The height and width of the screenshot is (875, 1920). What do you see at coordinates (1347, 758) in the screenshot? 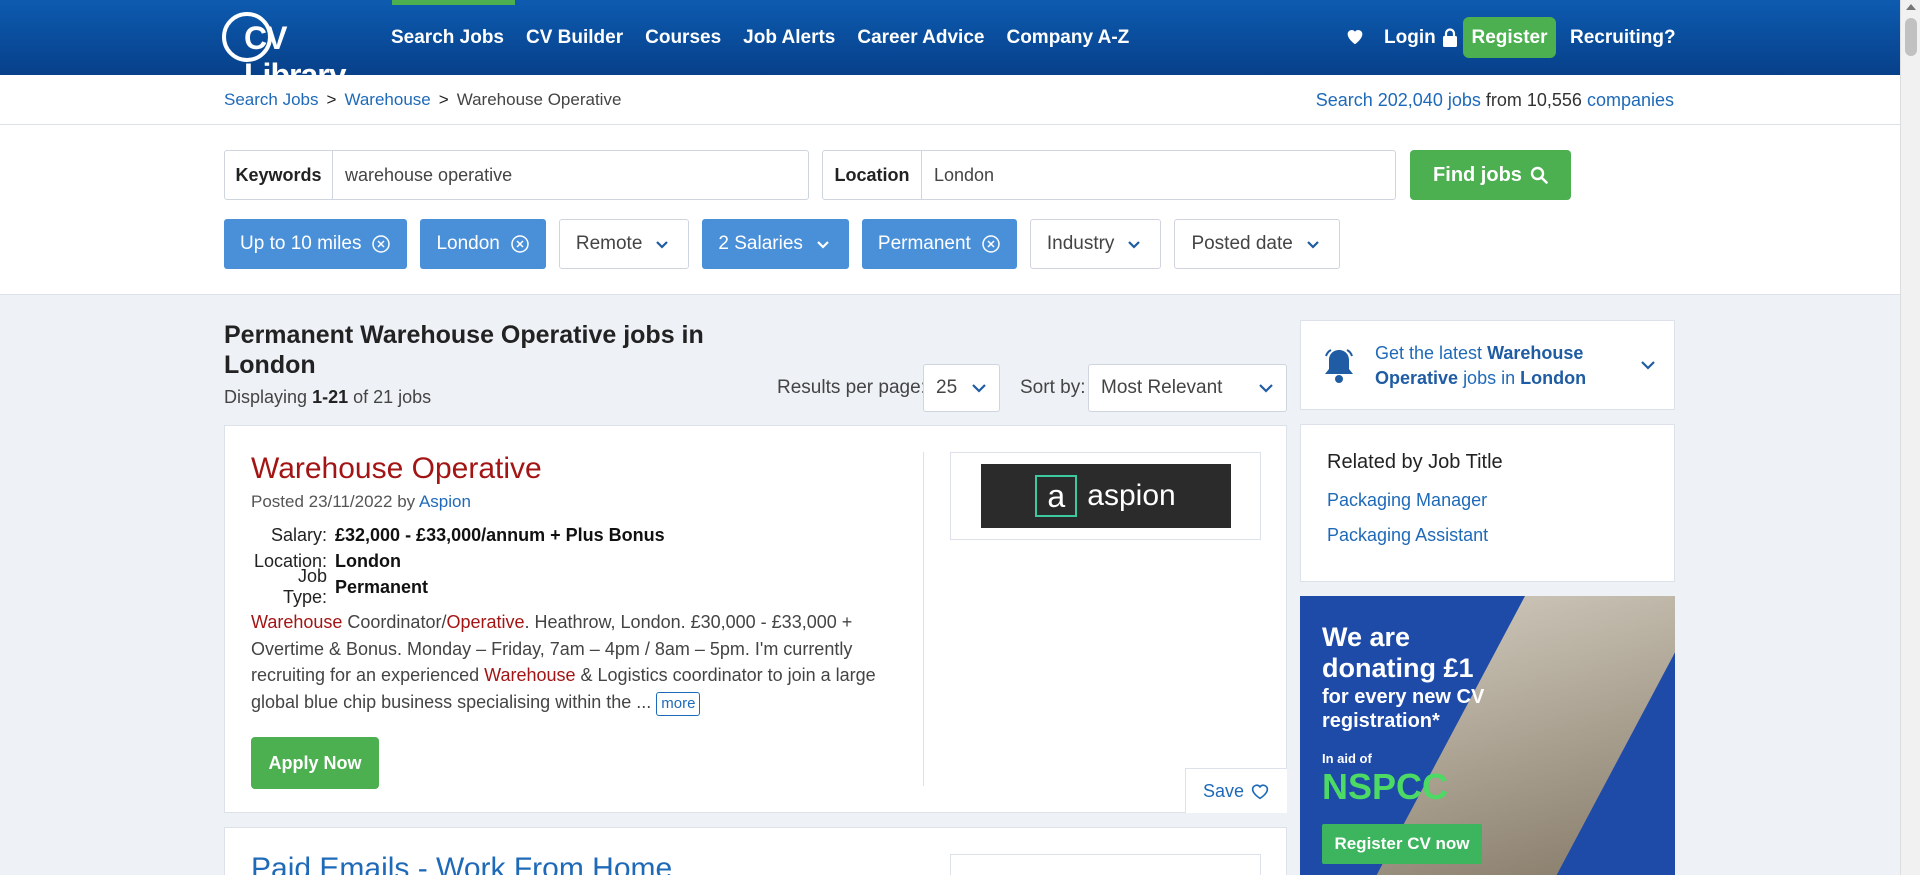
I see `ad-in-aid-of: In aid of` at bounding box center [1347, 758].